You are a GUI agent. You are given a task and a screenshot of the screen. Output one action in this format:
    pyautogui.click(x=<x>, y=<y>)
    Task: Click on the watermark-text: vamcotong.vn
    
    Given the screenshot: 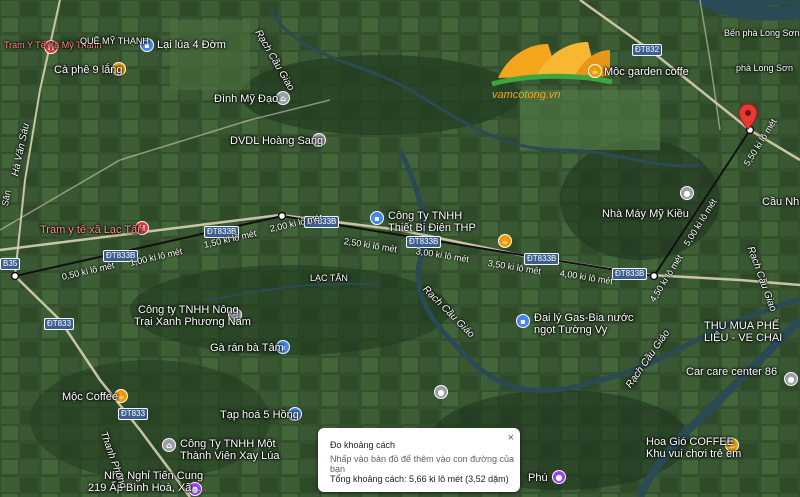 What is the action you would take?
    pyautogui.click(x=526, y=94)
    